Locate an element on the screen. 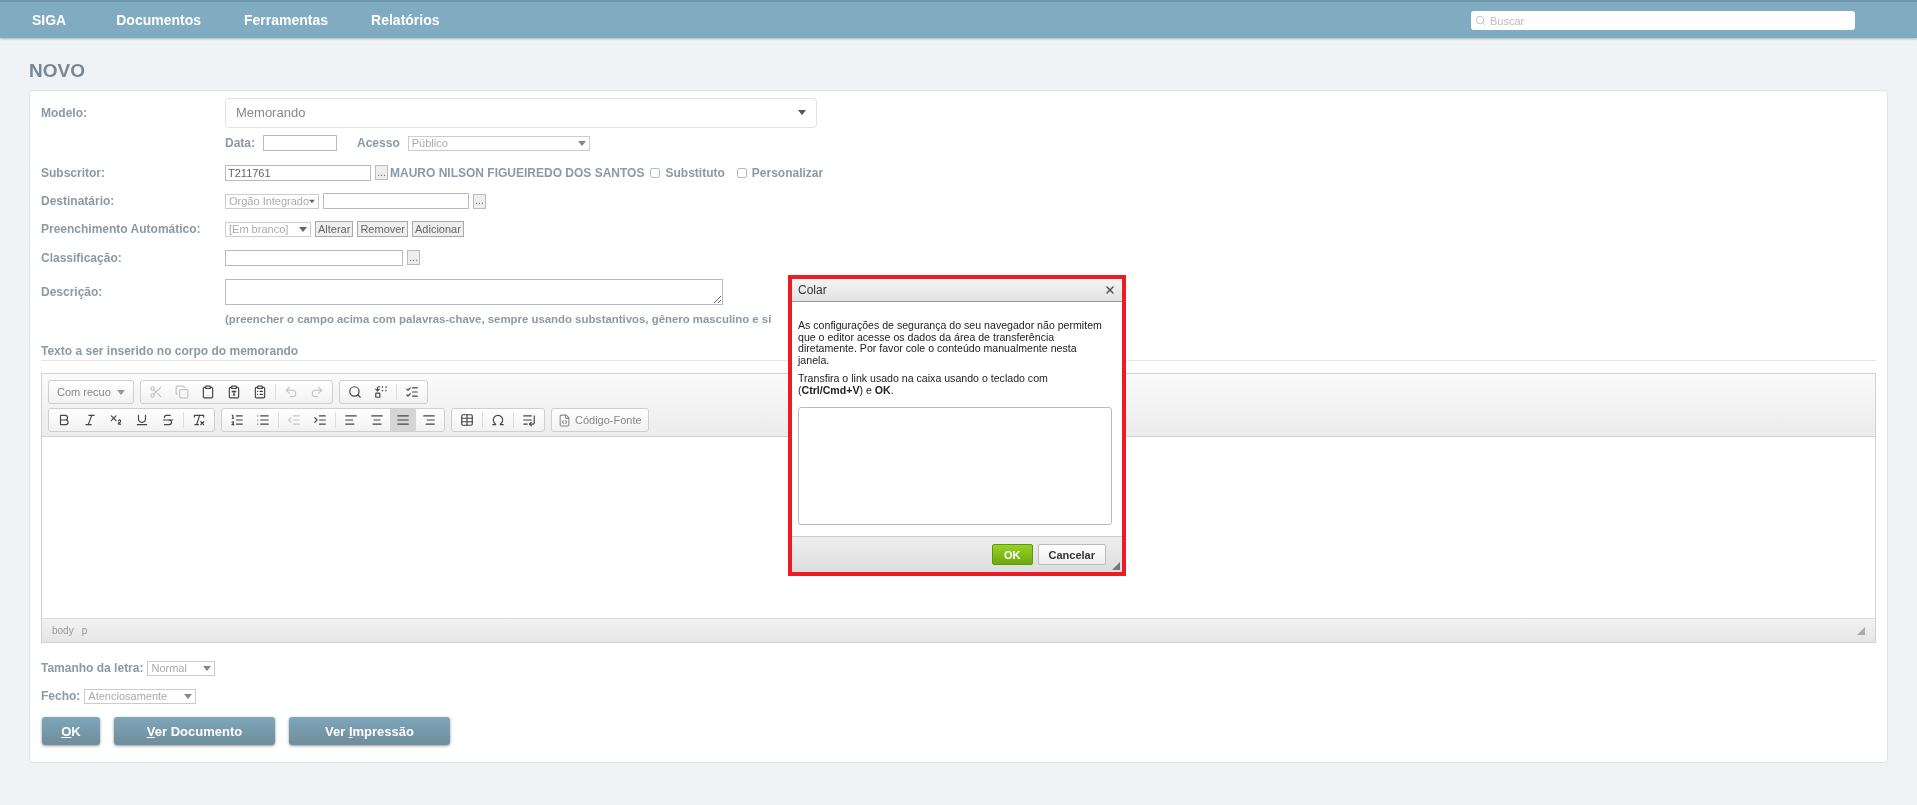 This screenshot has height=805, width=1917. dialog-text: As configurações de segurança do seu navegador não permitem que o editor acesse os dados da área de transferência diretamente. Por favor cole o conteúdo manualmente nesta janela. is located at coordinates (950, 343).